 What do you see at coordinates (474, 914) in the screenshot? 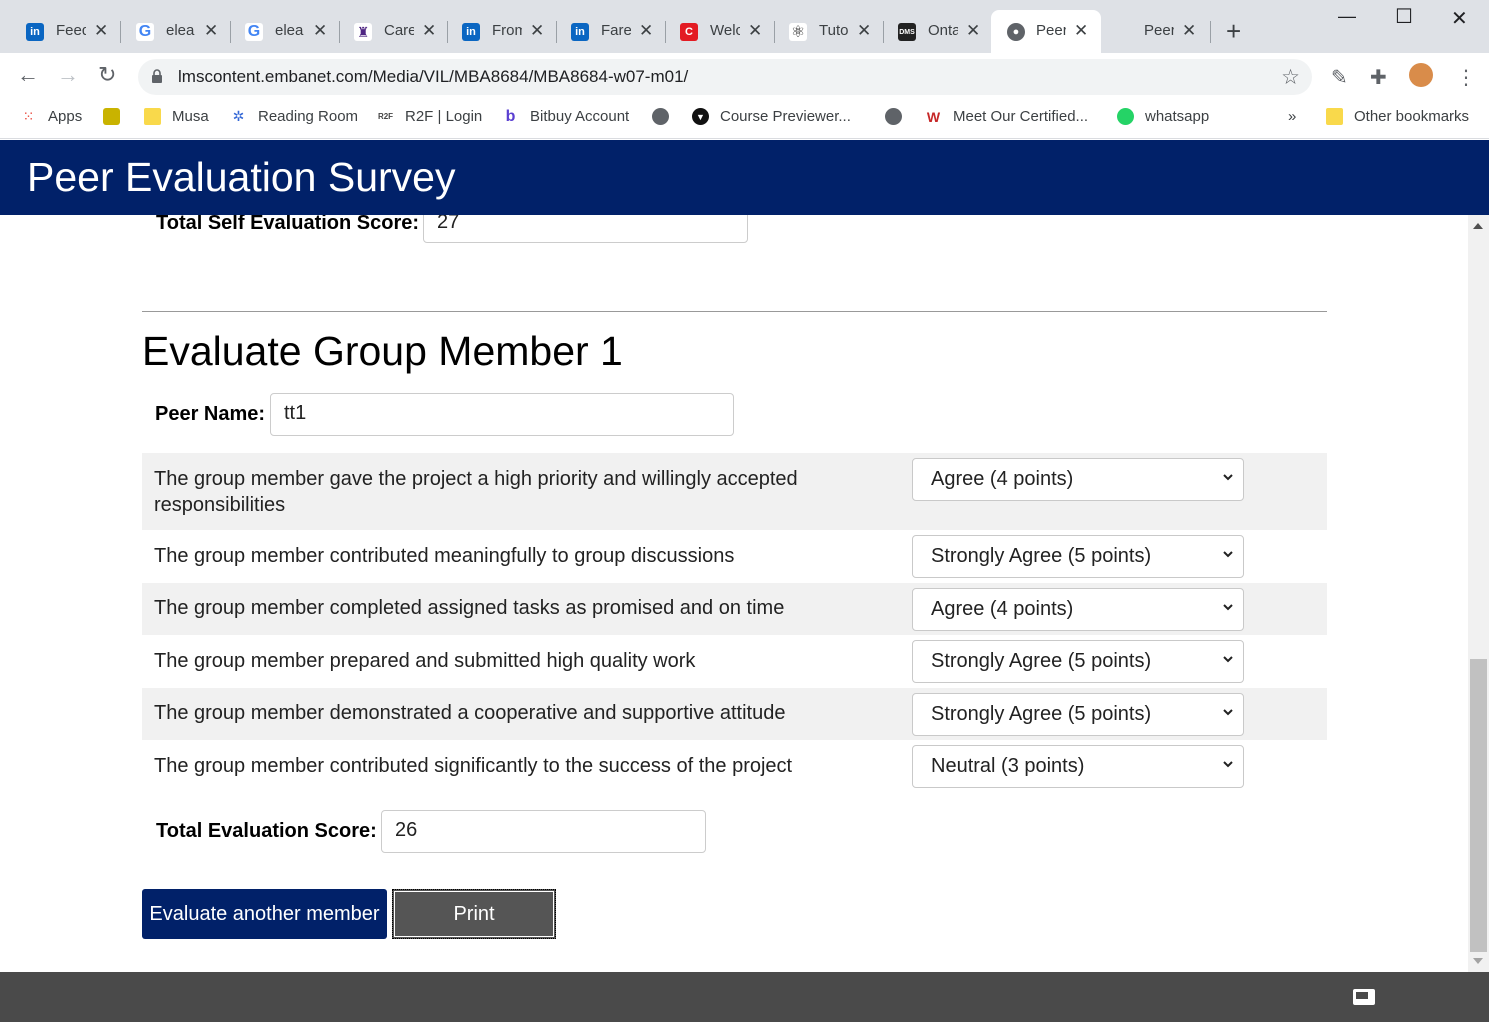
I see `print-button: Print` at bounding box center [474, 914].